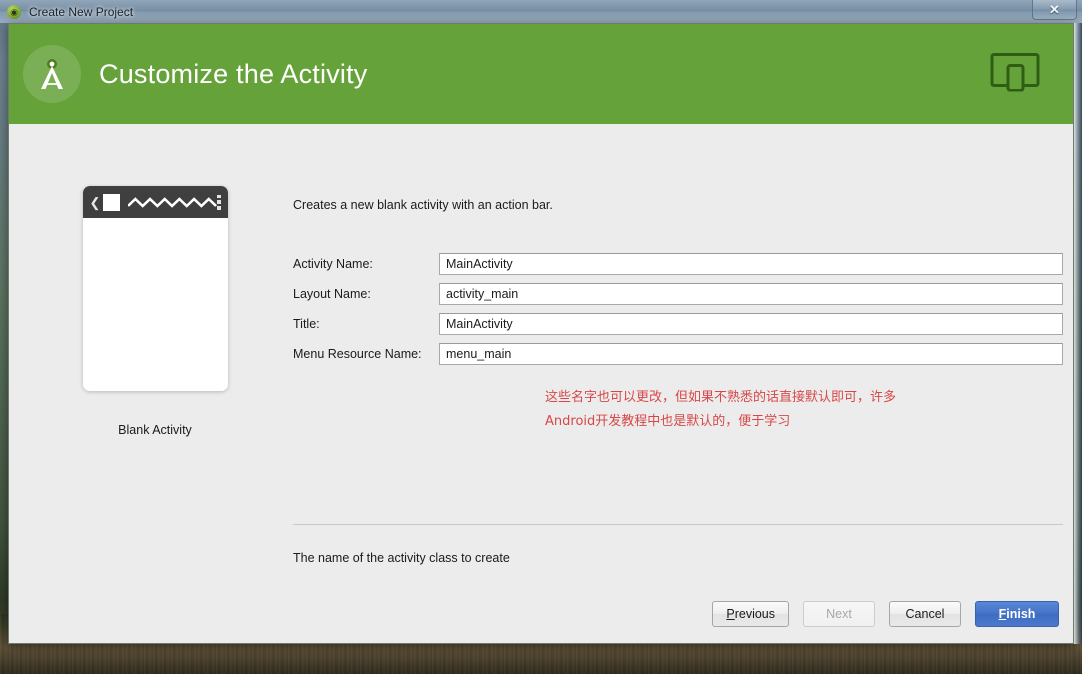 Image resolution: width=1082 pixels, height=674 pixels. Describe the element at coordinates (81, 11) in the screenshot. I see `window-title: Create New Project` at that location.